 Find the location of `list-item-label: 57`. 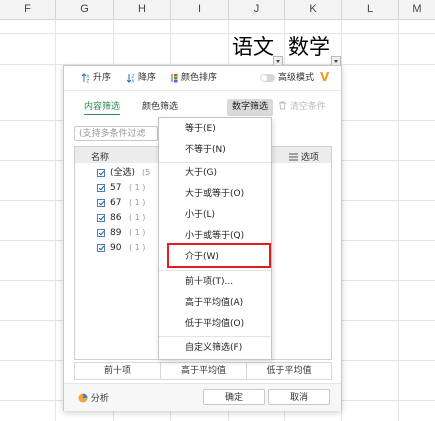

list-item-label: 57 is located at coordinates (116, 188).